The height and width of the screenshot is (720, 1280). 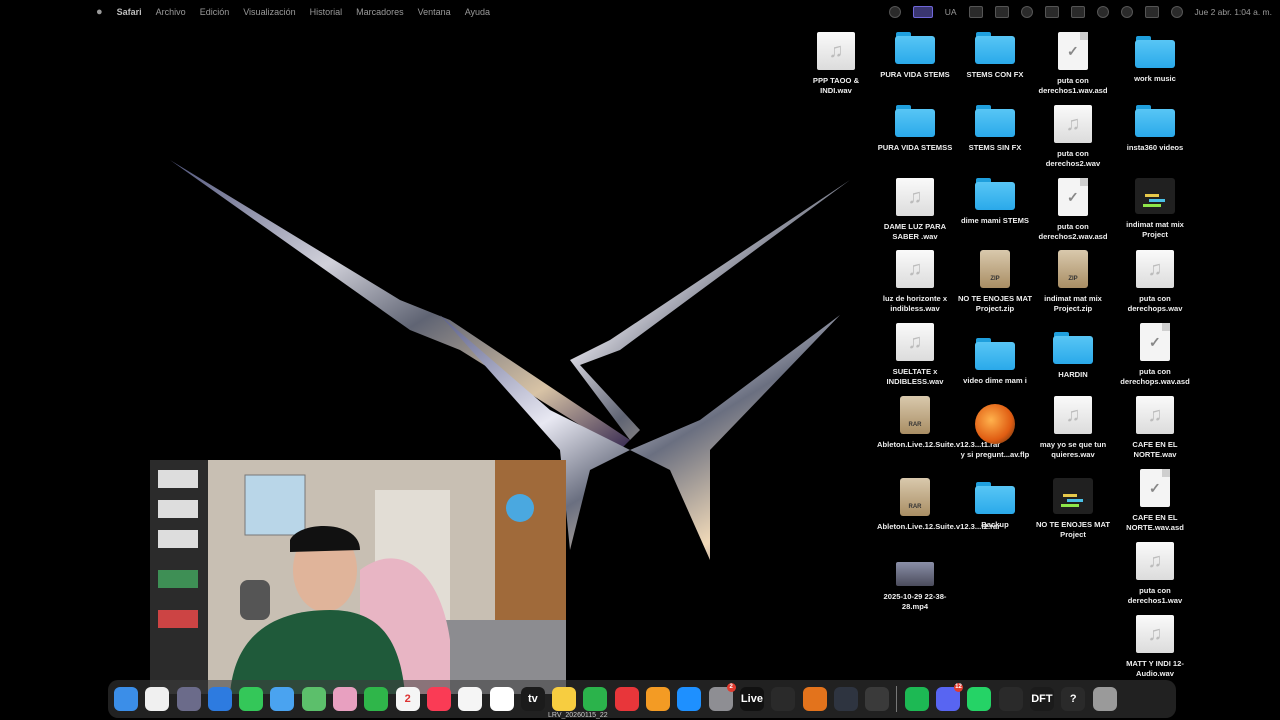 What do you see at coordinates (578, 715) in the screenshot?
I see `dock-running-label: LRV_20260115_22` at bounding box center [578, 715].